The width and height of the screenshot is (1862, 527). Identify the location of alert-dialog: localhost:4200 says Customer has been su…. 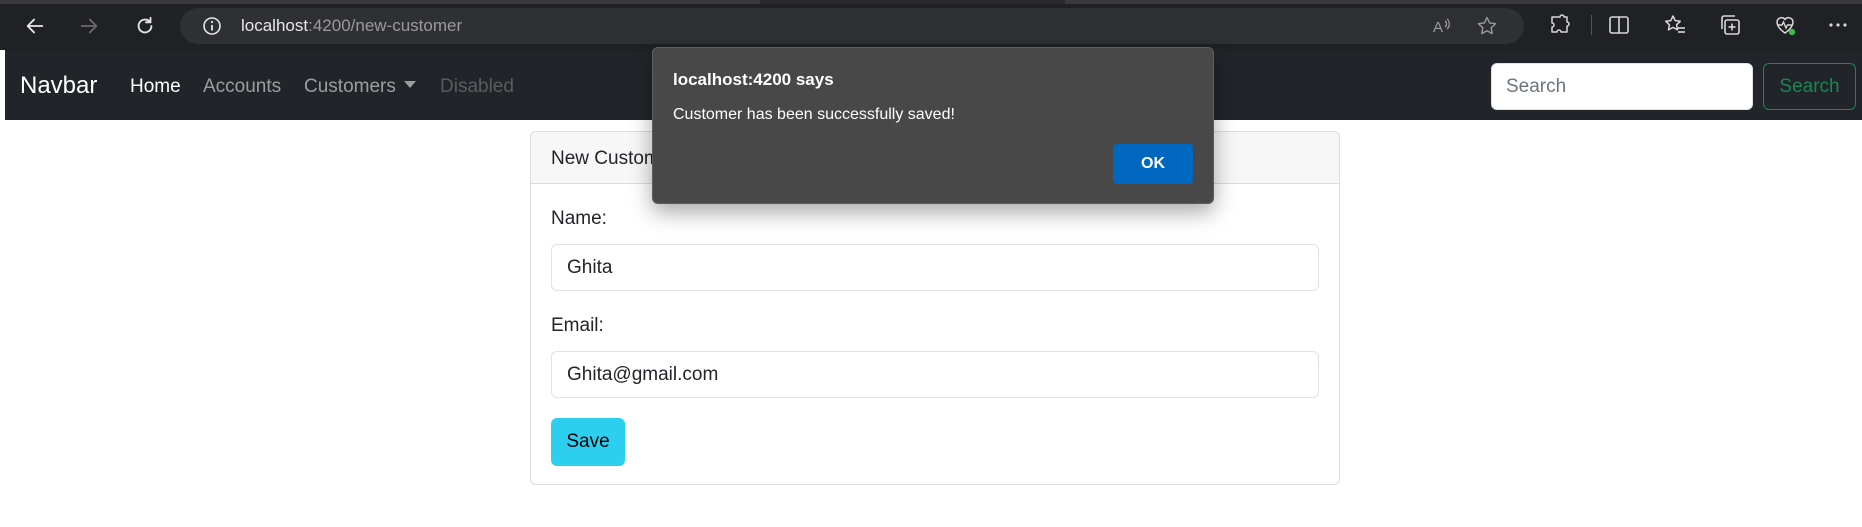
(933, 125).